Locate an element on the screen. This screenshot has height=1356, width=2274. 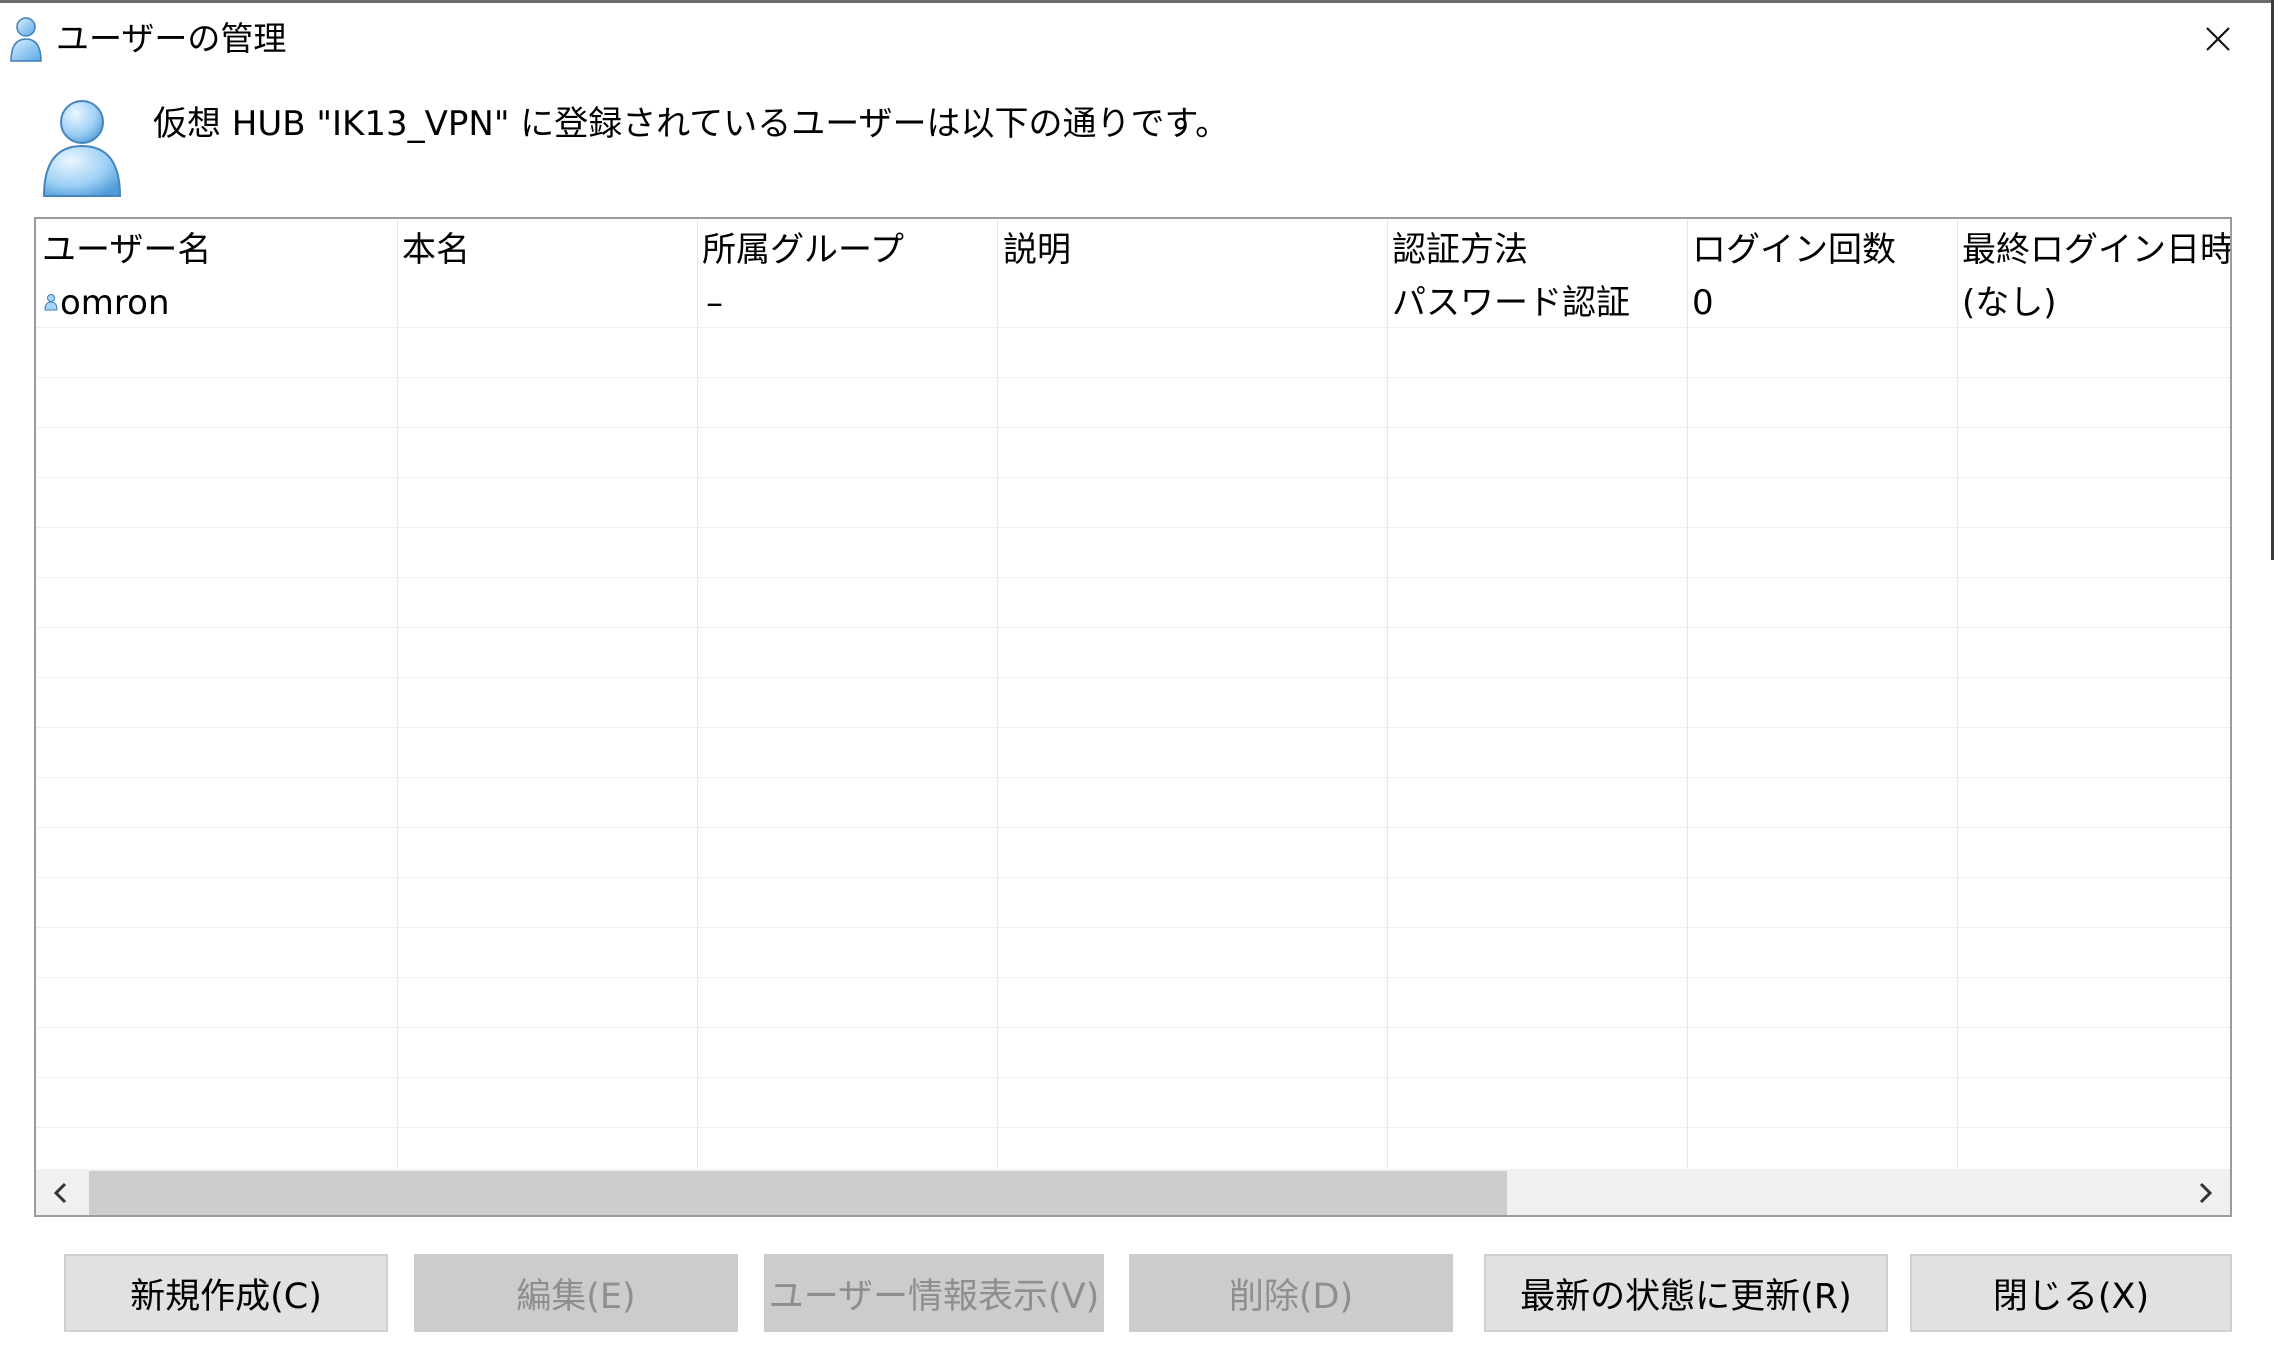
delete-button: 削除(D) is located at coordinates (1291, 1293).